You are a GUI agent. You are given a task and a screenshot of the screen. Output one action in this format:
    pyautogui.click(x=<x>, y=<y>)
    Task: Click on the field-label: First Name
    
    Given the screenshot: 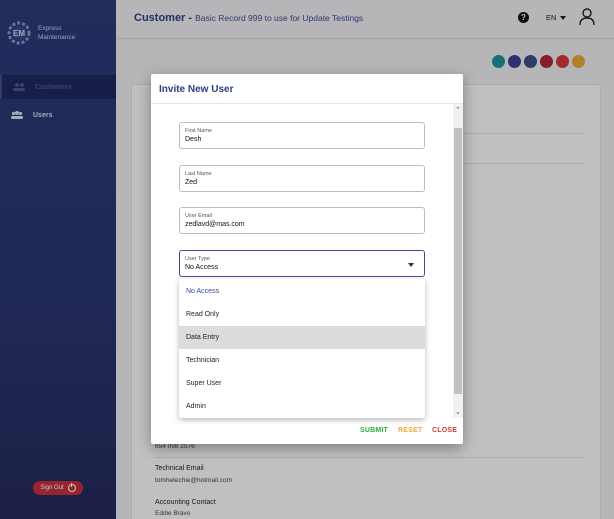 What is the action you would take?
    pyautogui.click(x=198, y=131)
    